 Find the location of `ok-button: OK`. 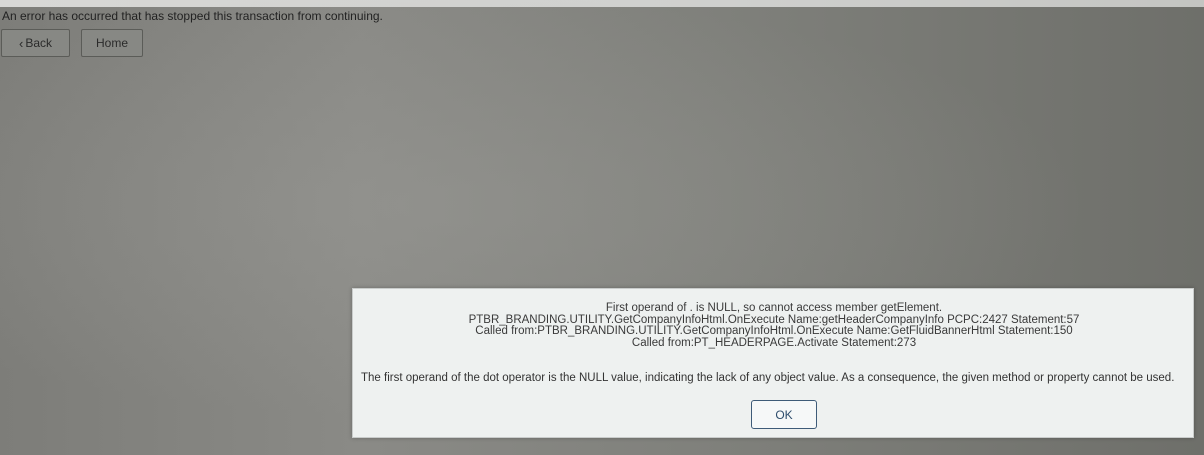

ok-button: OK is located at coordinates (784, 414).